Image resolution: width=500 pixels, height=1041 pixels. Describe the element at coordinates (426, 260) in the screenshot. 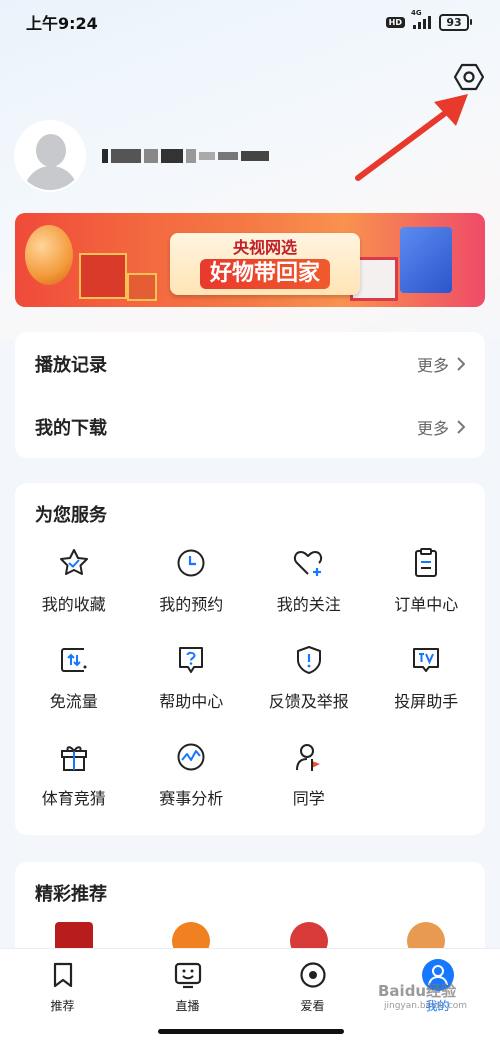

I see `shopping-bag-graphic` at that location.